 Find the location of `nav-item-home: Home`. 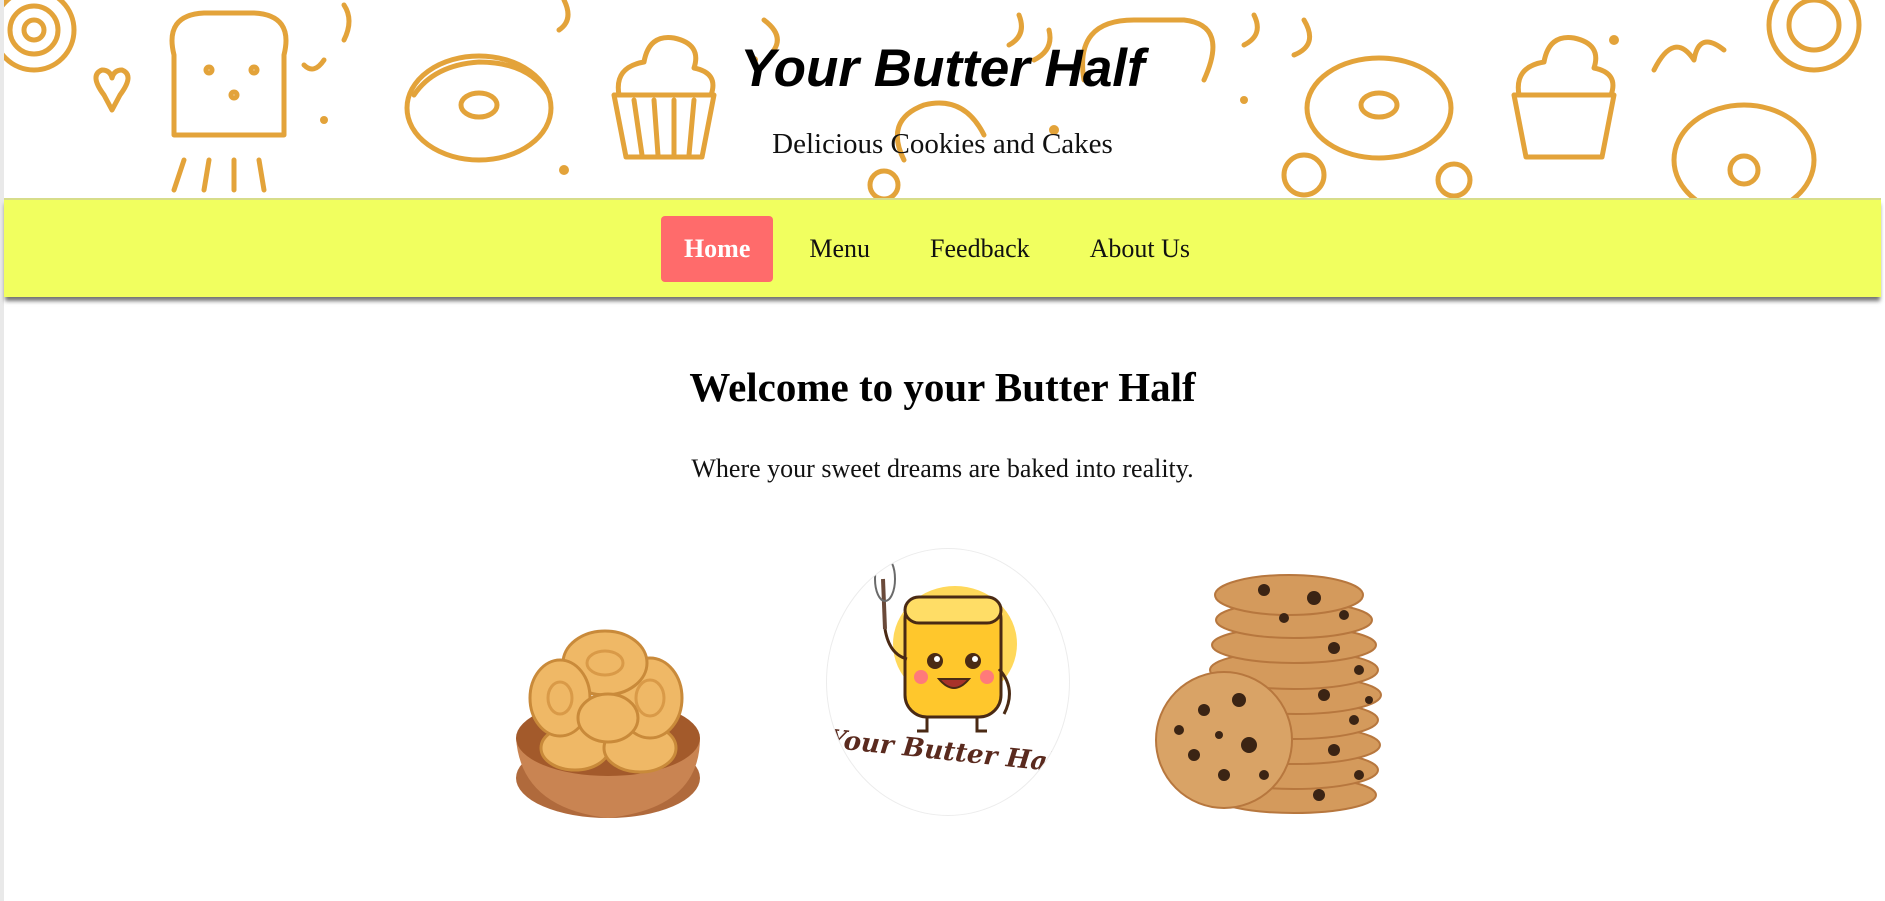

nav-item-home: Home is located at coordinates (717, 248).